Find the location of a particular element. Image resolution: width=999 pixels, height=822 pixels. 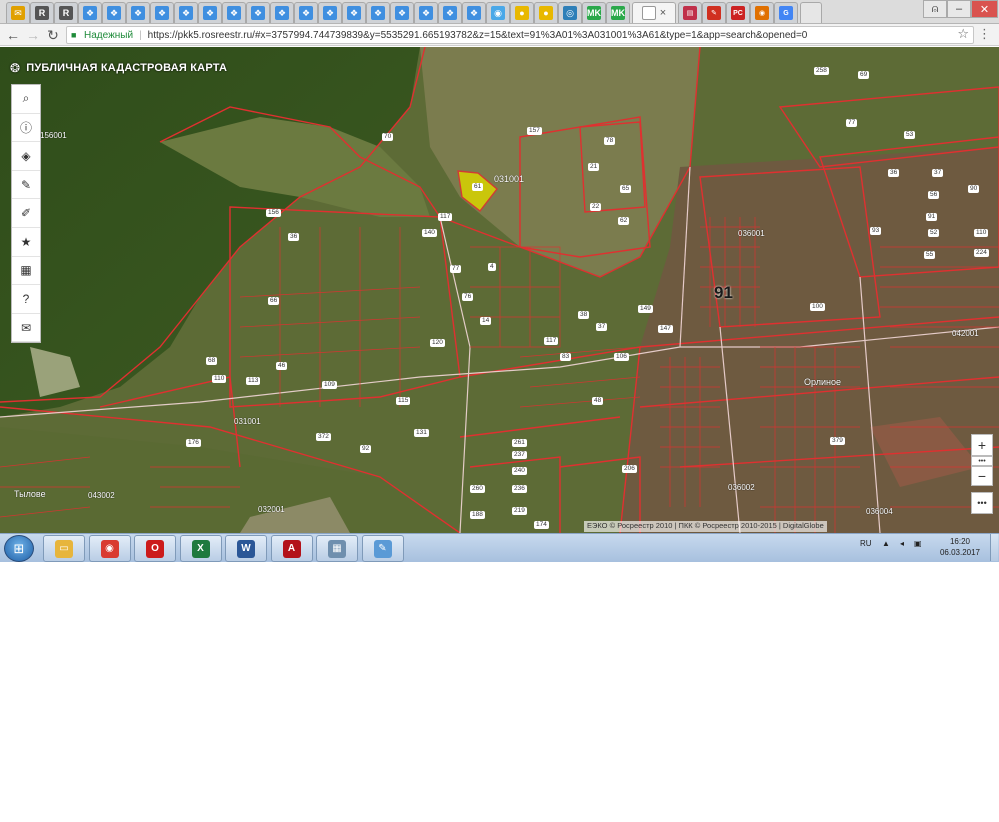

parcel-number: 261 is located at coordinates (519, 443).